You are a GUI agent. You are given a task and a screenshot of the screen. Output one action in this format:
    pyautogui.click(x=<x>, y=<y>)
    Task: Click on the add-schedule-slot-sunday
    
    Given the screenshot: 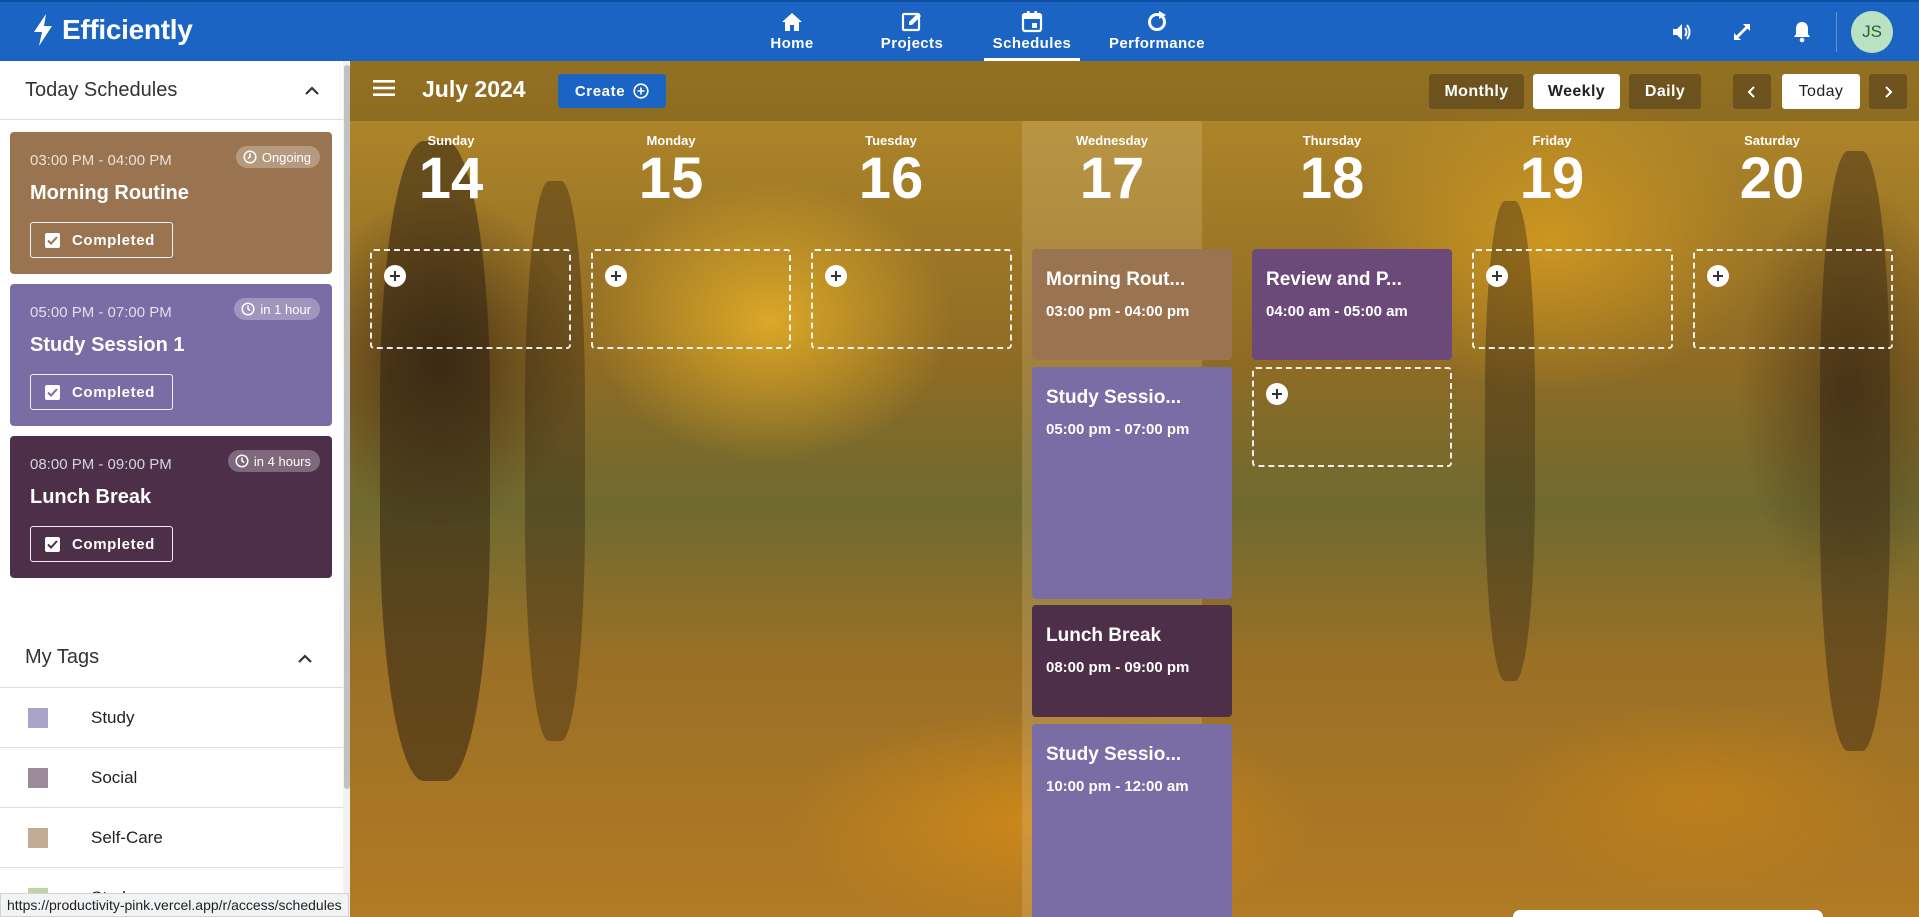 What is the action you would take?
    pyautogui.click(x=470, y=299)
    